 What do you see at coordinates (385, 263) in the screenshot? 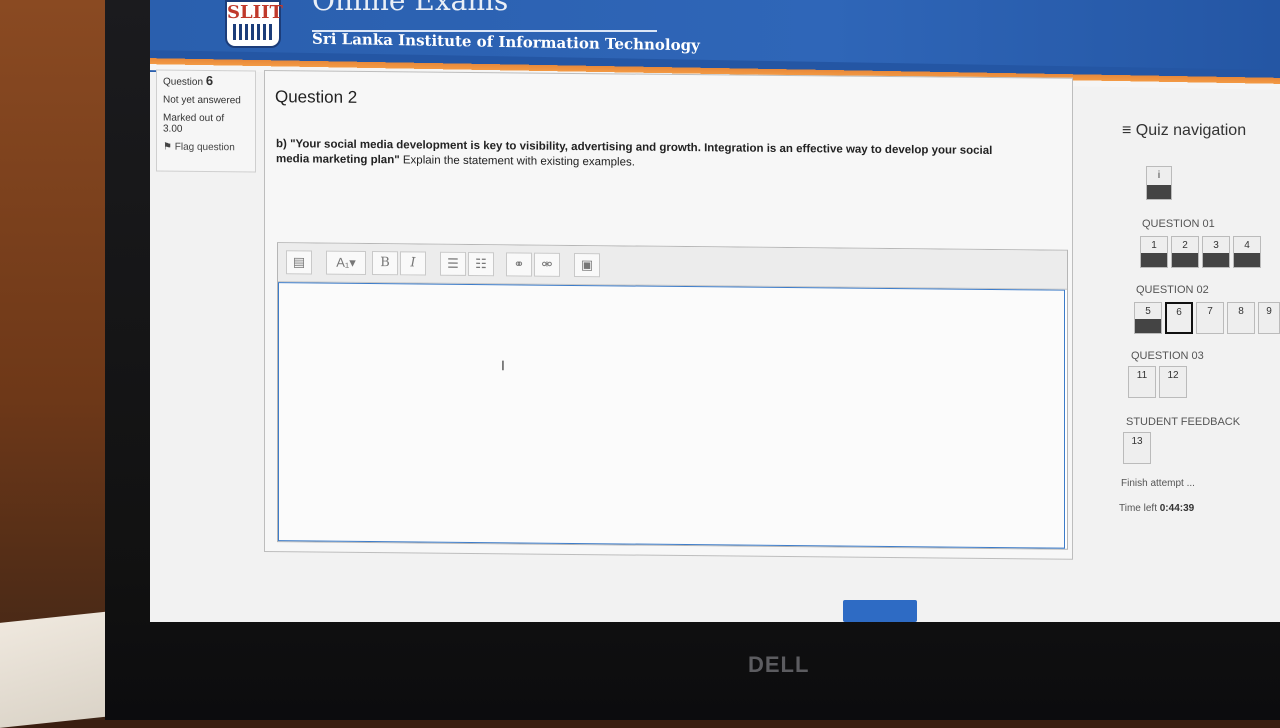
I see `bold-button: B` at bounding box center [385, 263].